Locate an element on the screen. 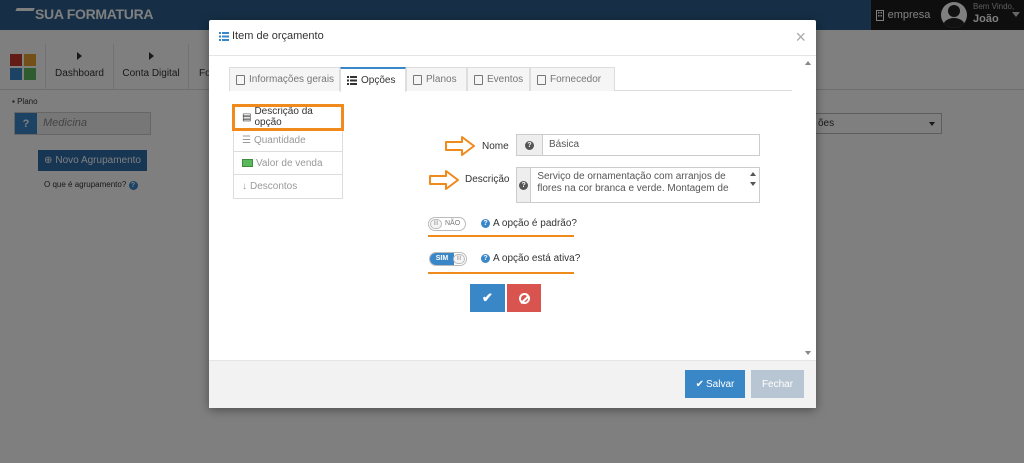 Image resolution: width=1024 pixels, height=463 pixels. sidebar-item-label: Valor de venda is located at coordinates (289, 163).